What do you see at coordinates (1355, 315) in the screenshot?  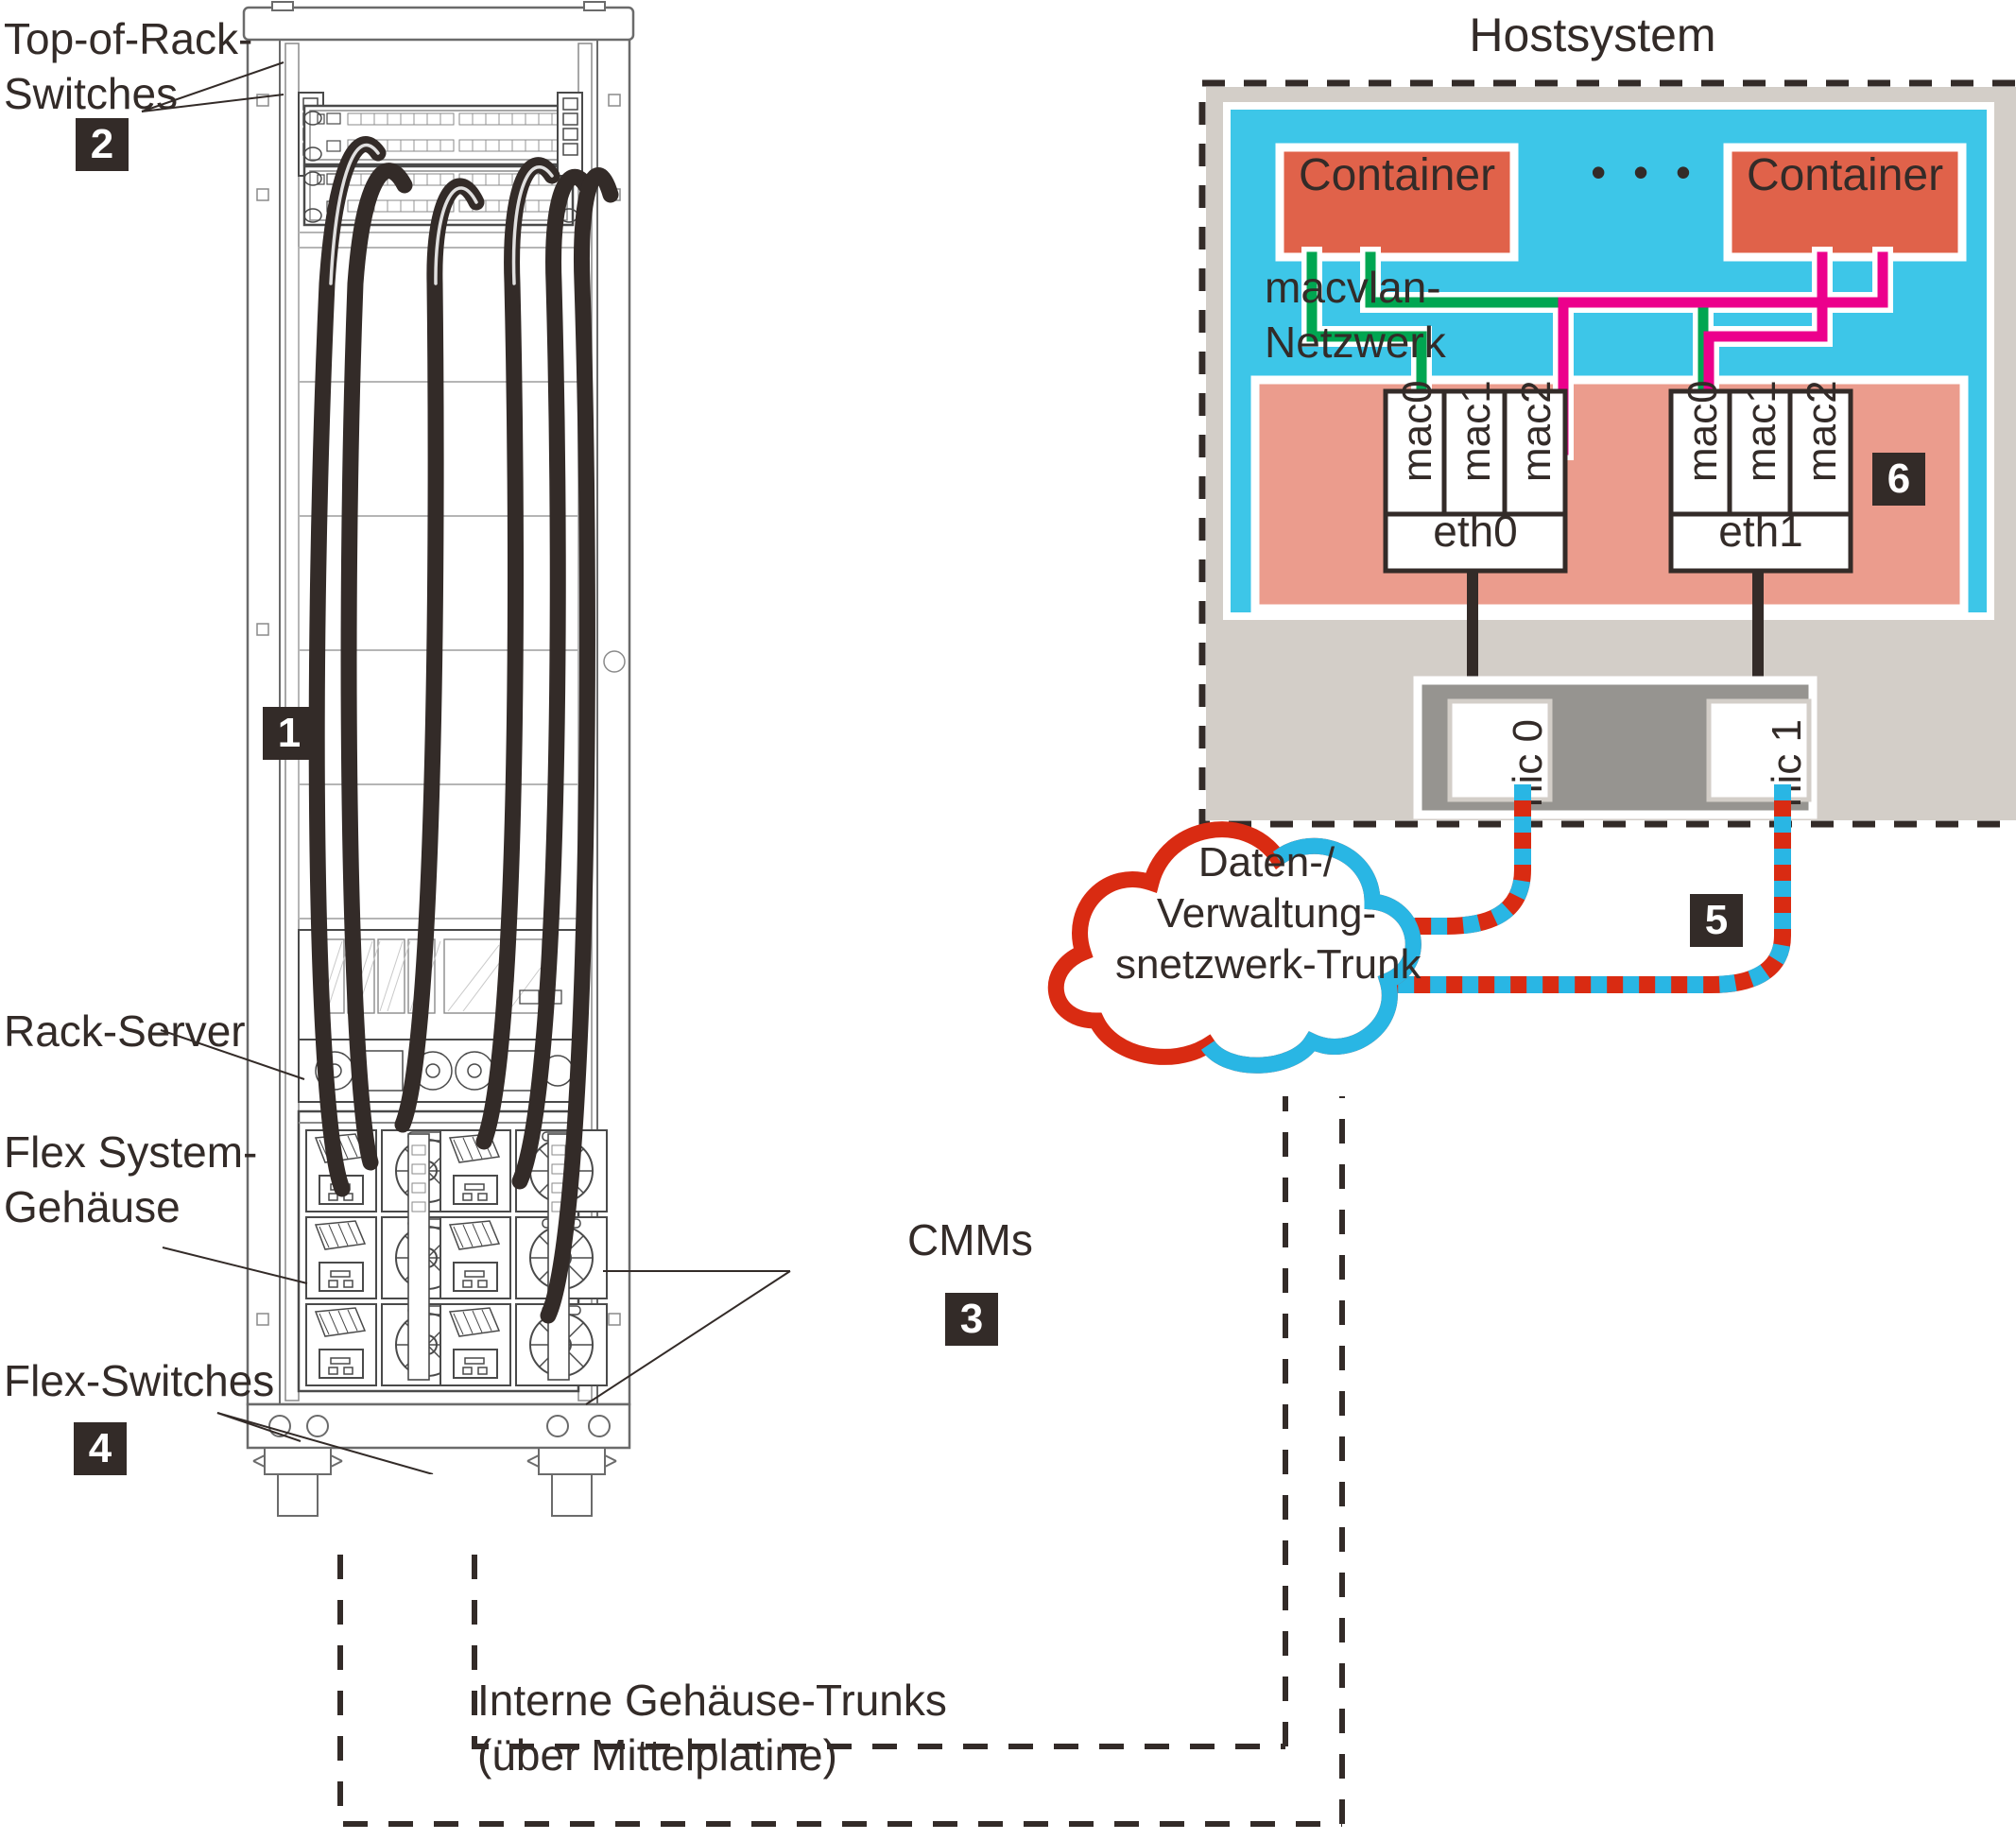 I see `macvlan-network-label: macvlan- Netzwerk` at bounding box center [1355, 315].